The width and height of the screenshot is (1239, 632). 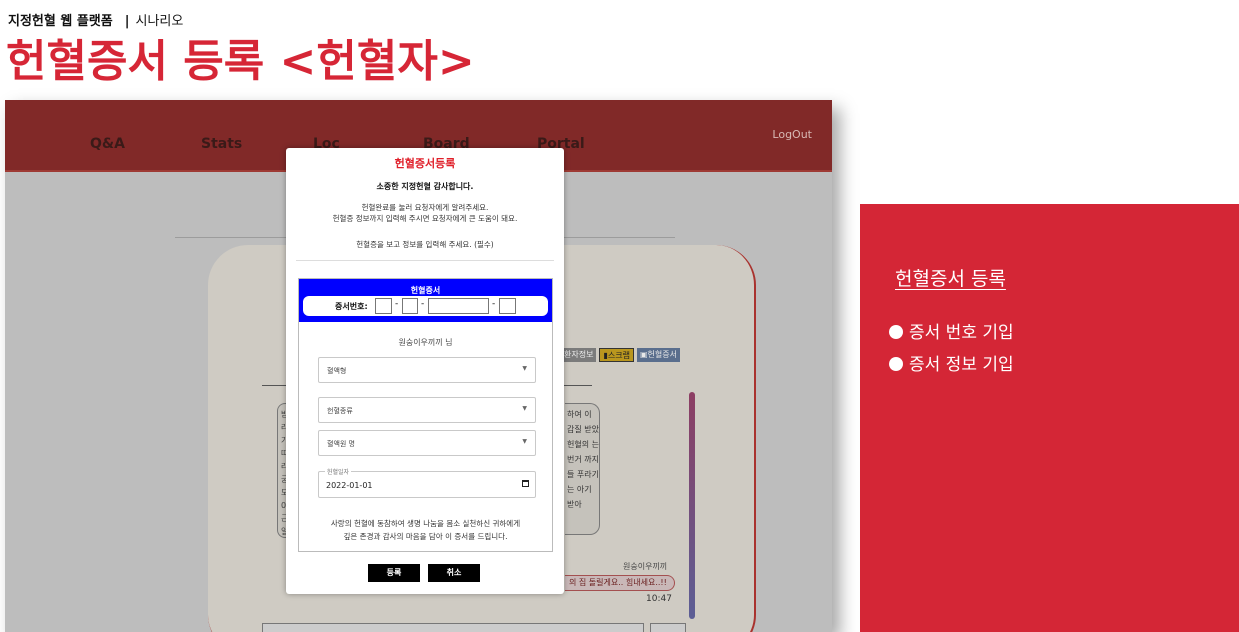 What do you see at coordinates (351, 306) in the screenshot?
I see `certificate-number-label: 증서번호:` at bounding box center [351, 306].